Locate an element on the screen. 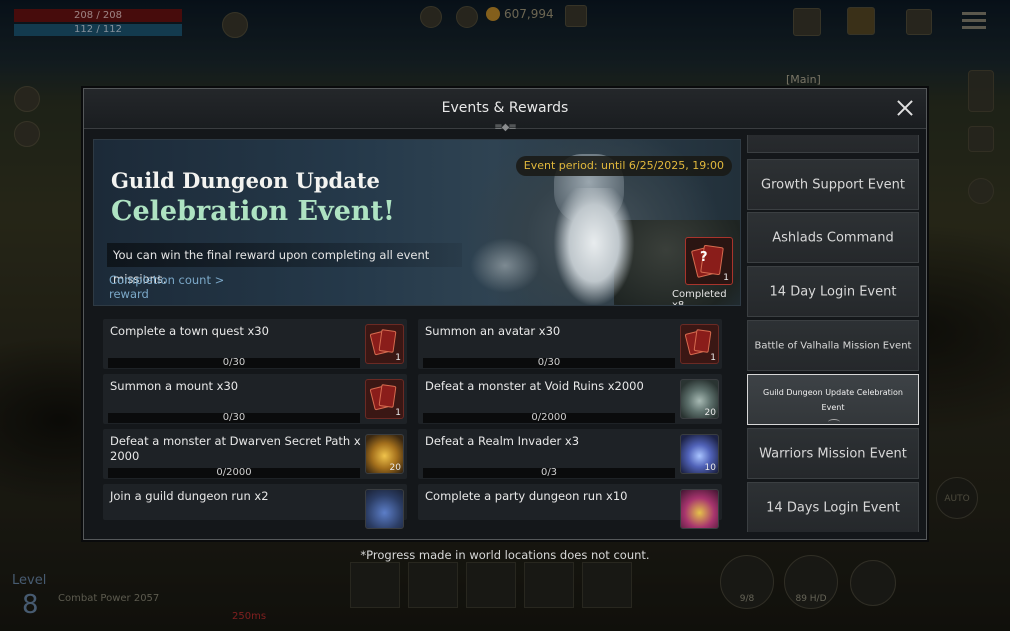 The image size is (1010, 631). final-reward-item: ? 1 is located at coordinates (709, 261).